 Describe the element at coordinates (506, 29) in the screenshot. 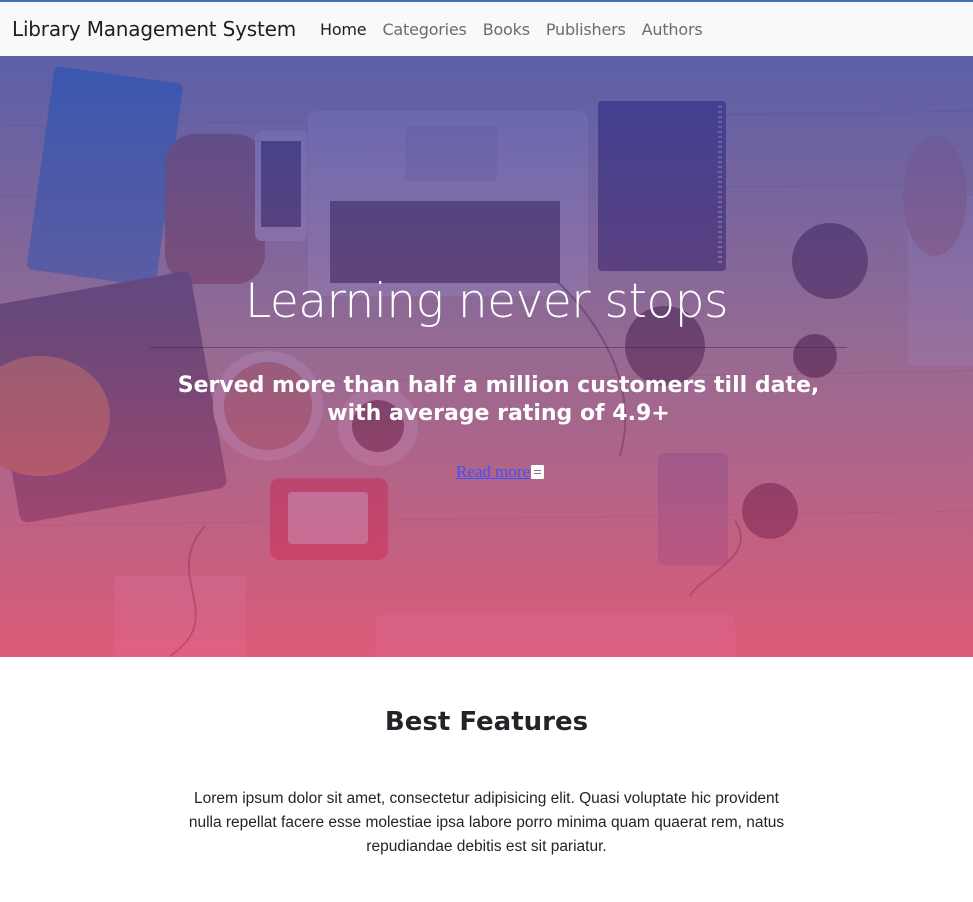

I see `nav-item-books: Books` at that location.